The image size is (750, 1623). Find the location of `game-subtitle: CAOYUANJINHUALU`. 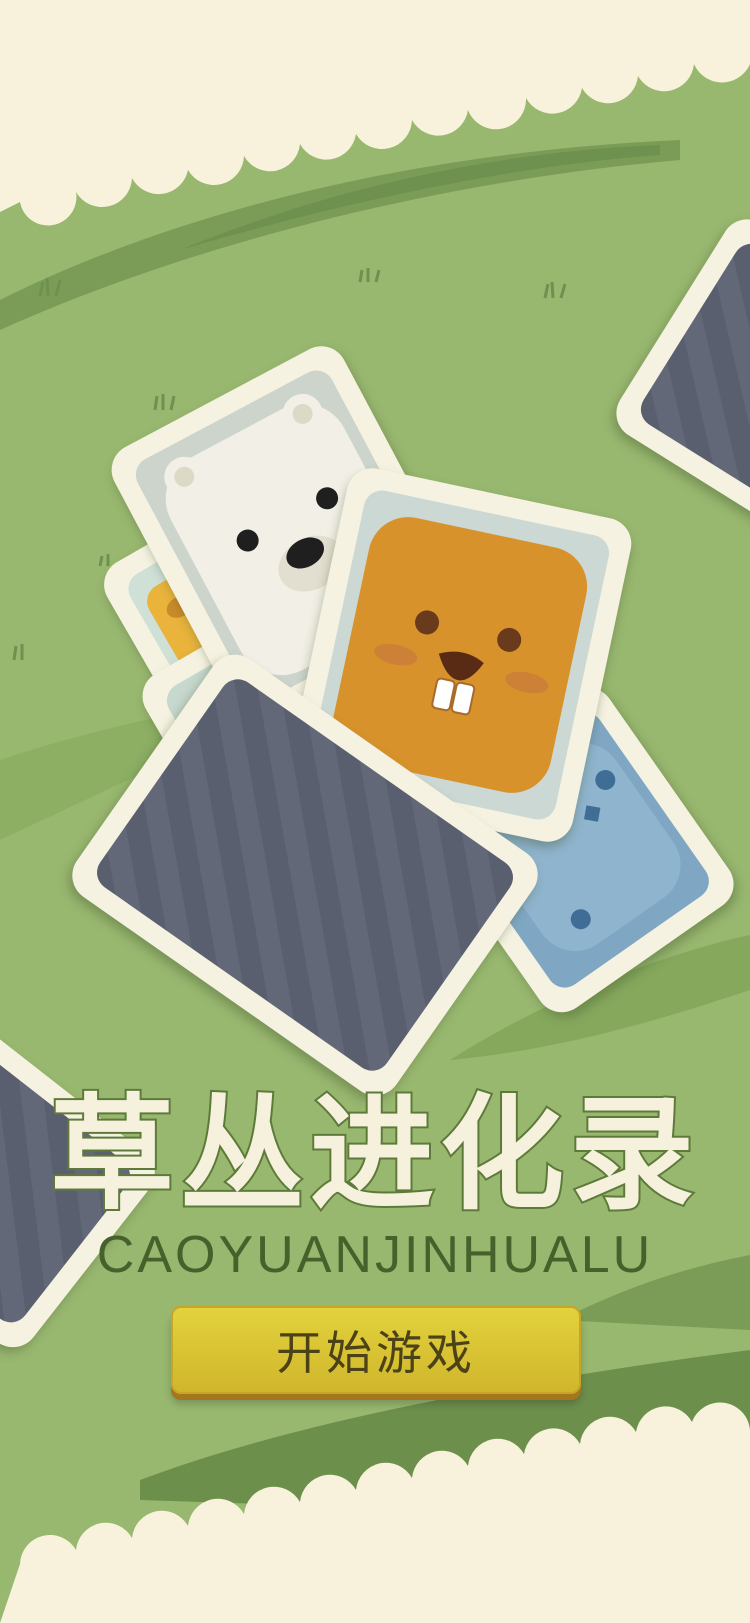

game-subtitle: CAOYUANJINHUALU is located at coordinates (375, 1255).